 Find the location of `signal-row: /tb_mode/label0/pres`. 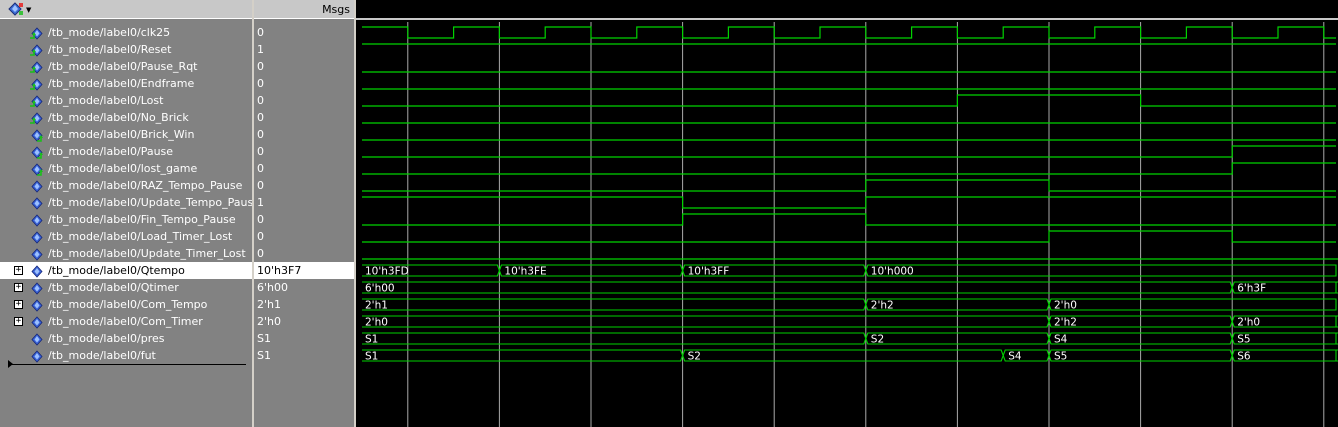

signal-row: /tb_mode/label0/pres is located at coordinates (126, 338).